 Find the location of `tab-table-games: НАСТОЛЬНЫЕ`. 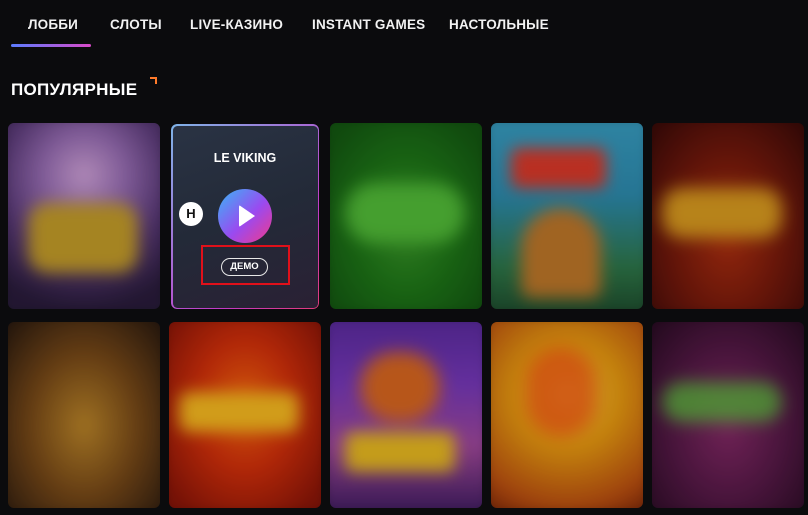

tab-table-games: НАСТОЛЬНЫЕ is located at coordinates (499, 24).